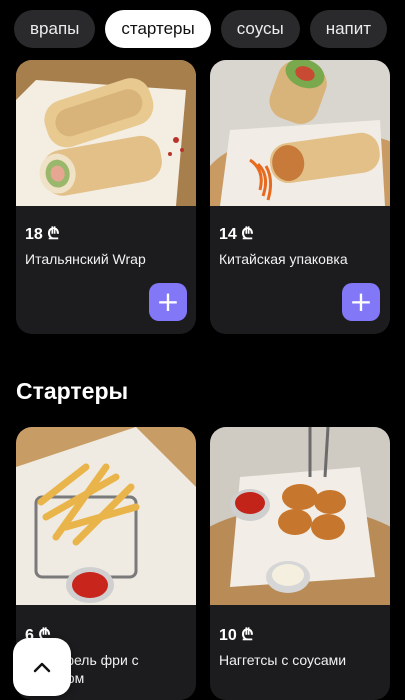 Image resolution: width=405 pixels, height=700 pixels. I want to click on product-price: 10 ₾, so click(236, 635).